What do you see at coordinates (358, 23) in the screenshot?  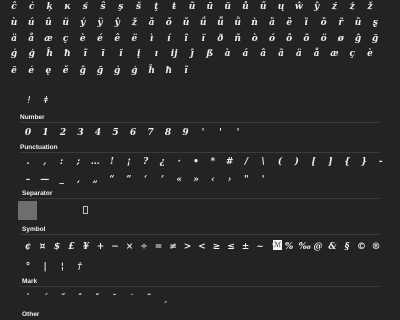 I see `glyph-cell: ȕ` at bounding box center [358, 23].